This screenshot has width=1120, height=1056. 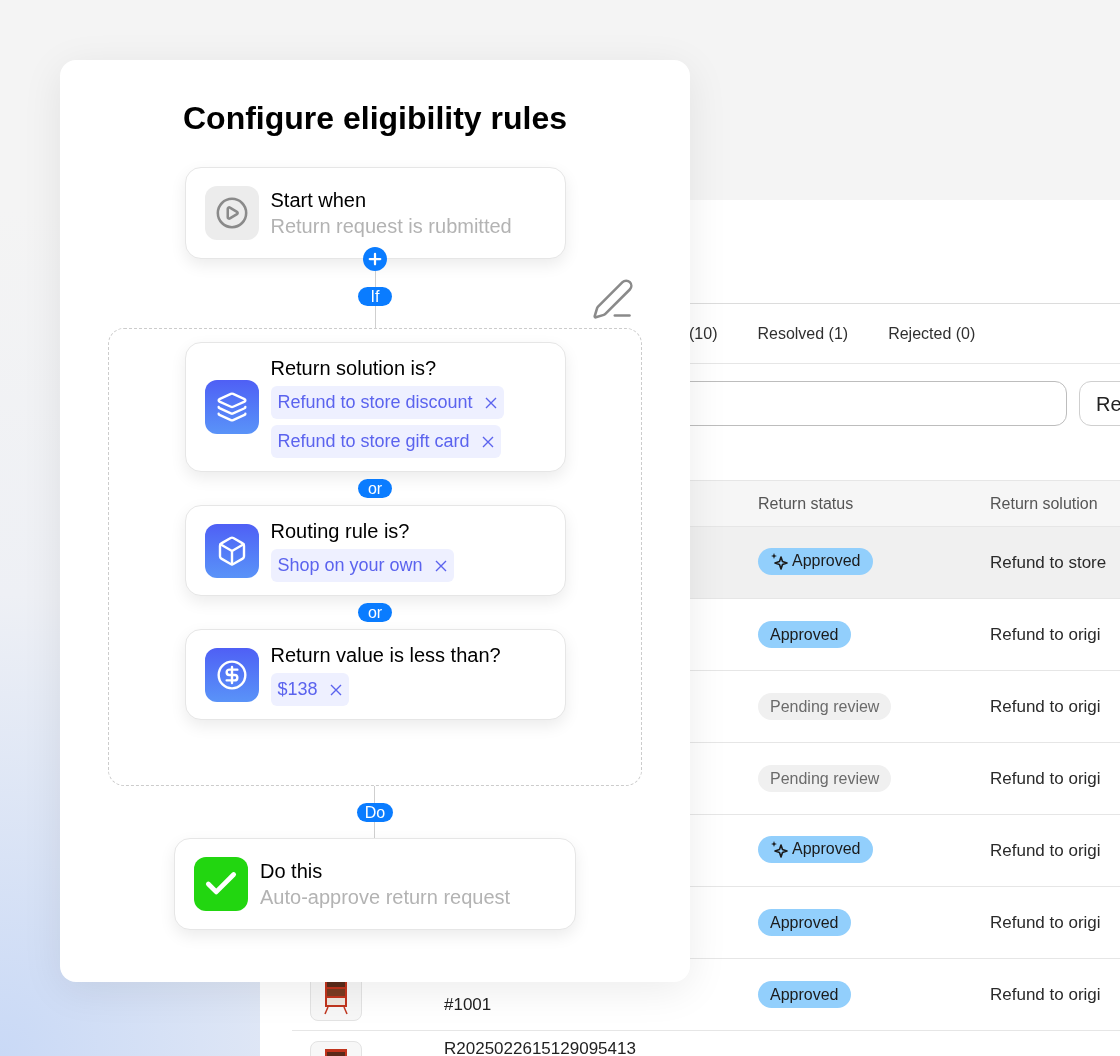 What do you see at coordinates (375, 296) in the screenshot?
I see `if-label: If` at bounding box center [375, 296].